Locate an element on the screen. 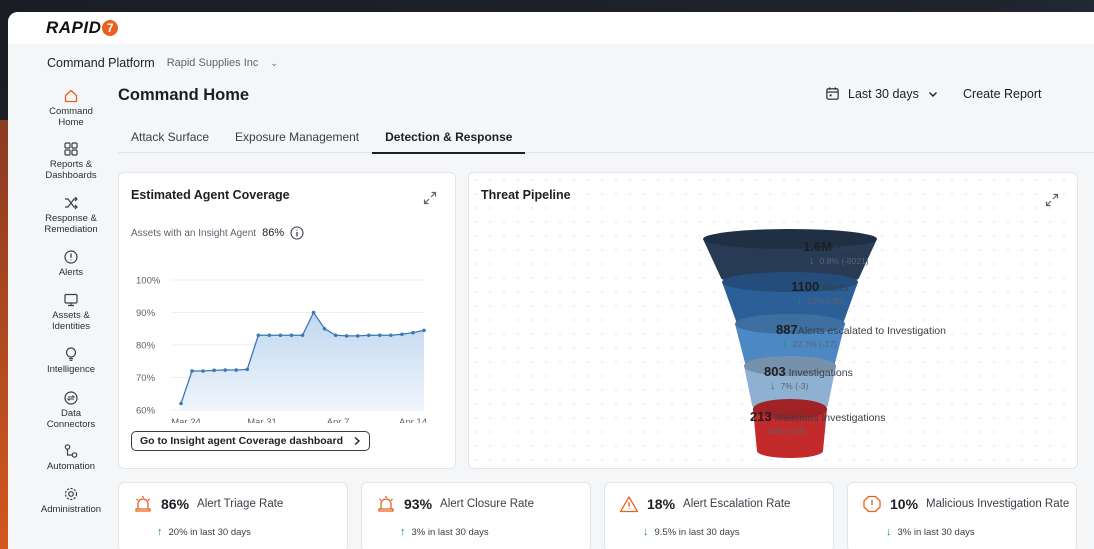 The width and height of the screenshot is (1094, 549). coverage-chart: 100% 90% 80% 70% 60% Mar 24 Mar 31 Apr 7 Apr 14 is located at coordinates (281, 350).